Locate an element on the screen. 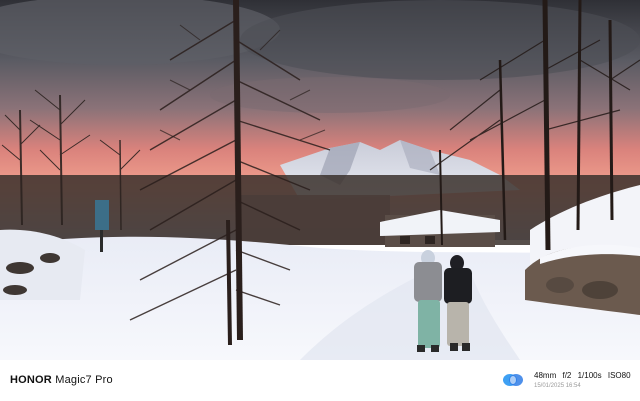  device-name: HONOR Magic7 Pro is located at coordinates (61, 380).